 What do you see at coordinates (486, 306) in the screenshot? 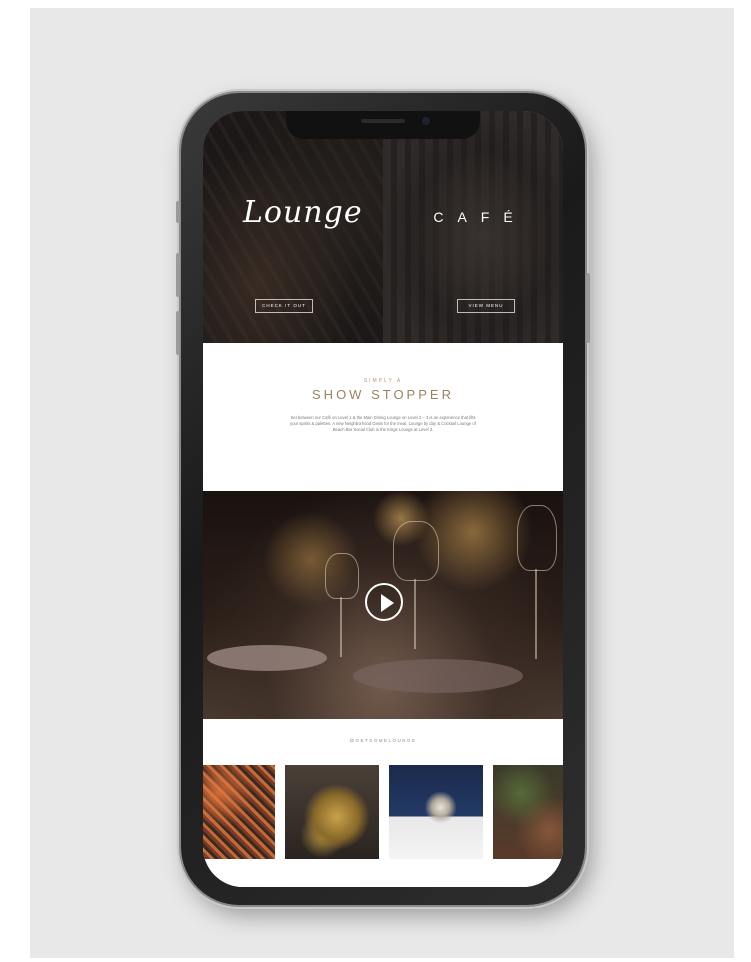
I see `cafe-cta-button: VIEW MENU` at bounding box center [486, 306].